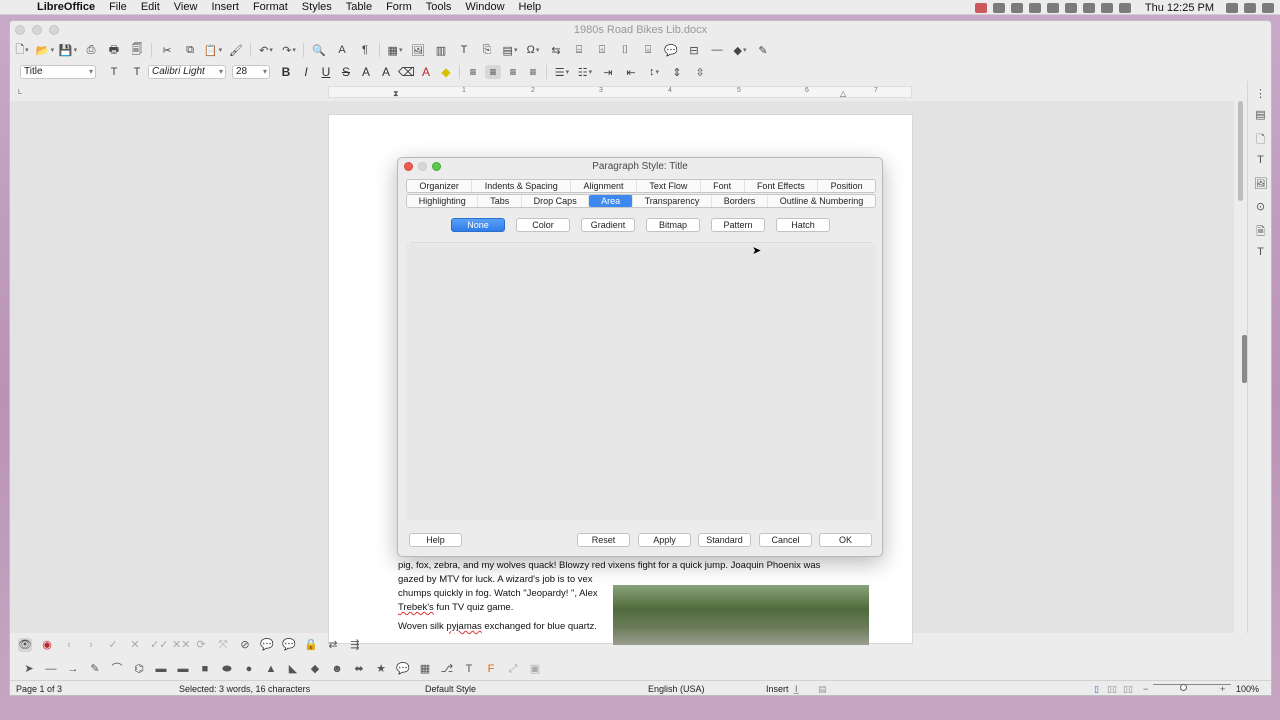 Image resolution: width=1280 pixels, height=720 pixels. What do you see at coordinates (782, 186) in the screenshot?
I see `tab-font-effects: Font Effects` at bounding box center [782, 186].